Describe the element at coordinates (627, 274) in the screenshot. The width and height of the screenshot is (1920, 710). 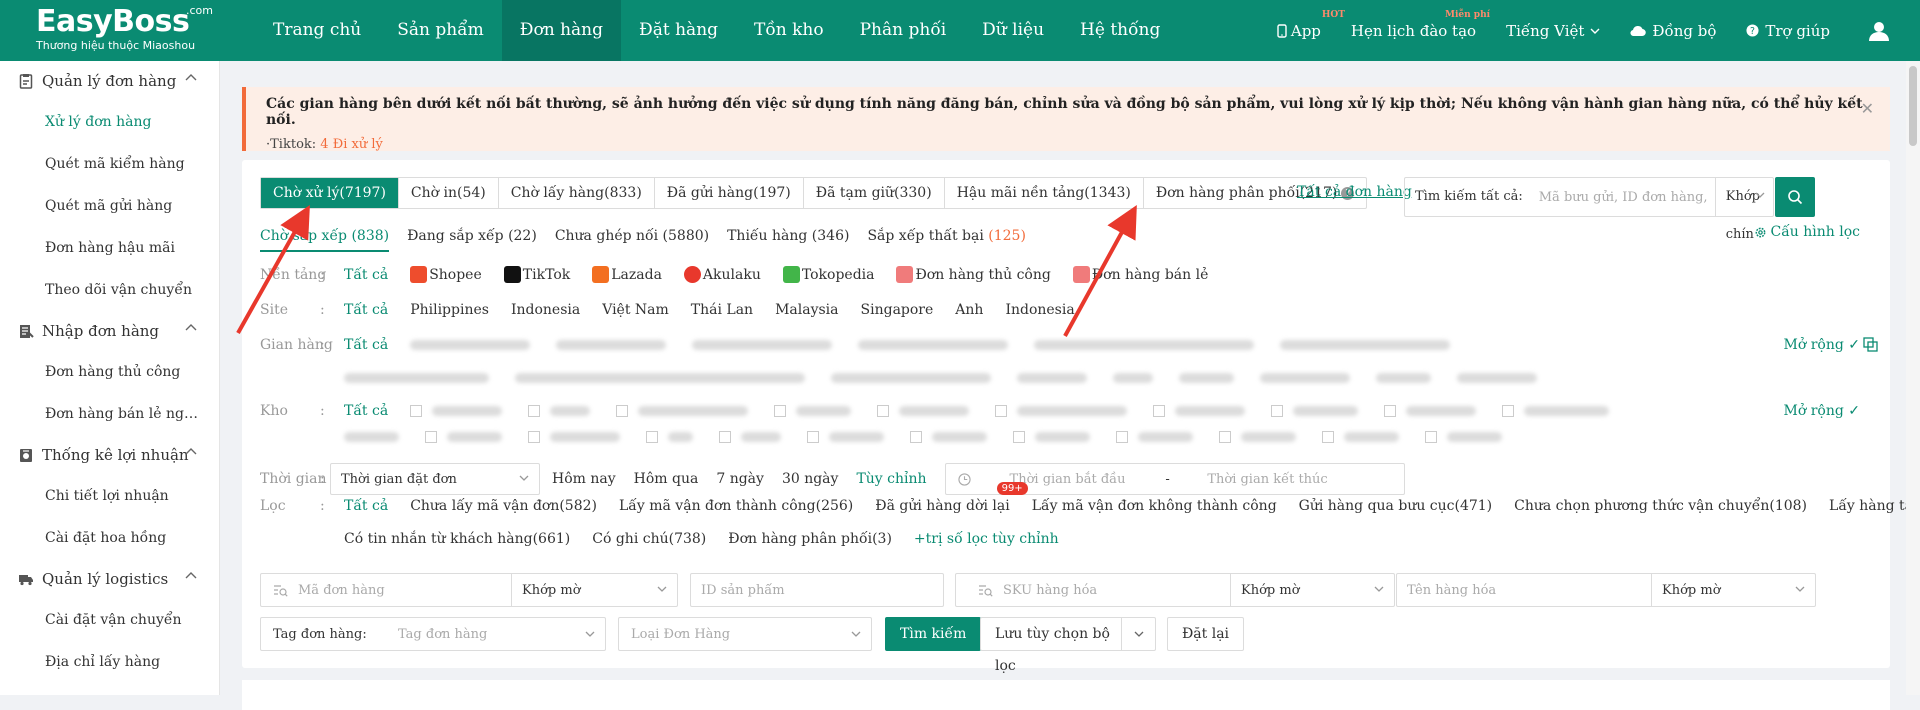
I see `platform-lazada: Lazada` at that location.